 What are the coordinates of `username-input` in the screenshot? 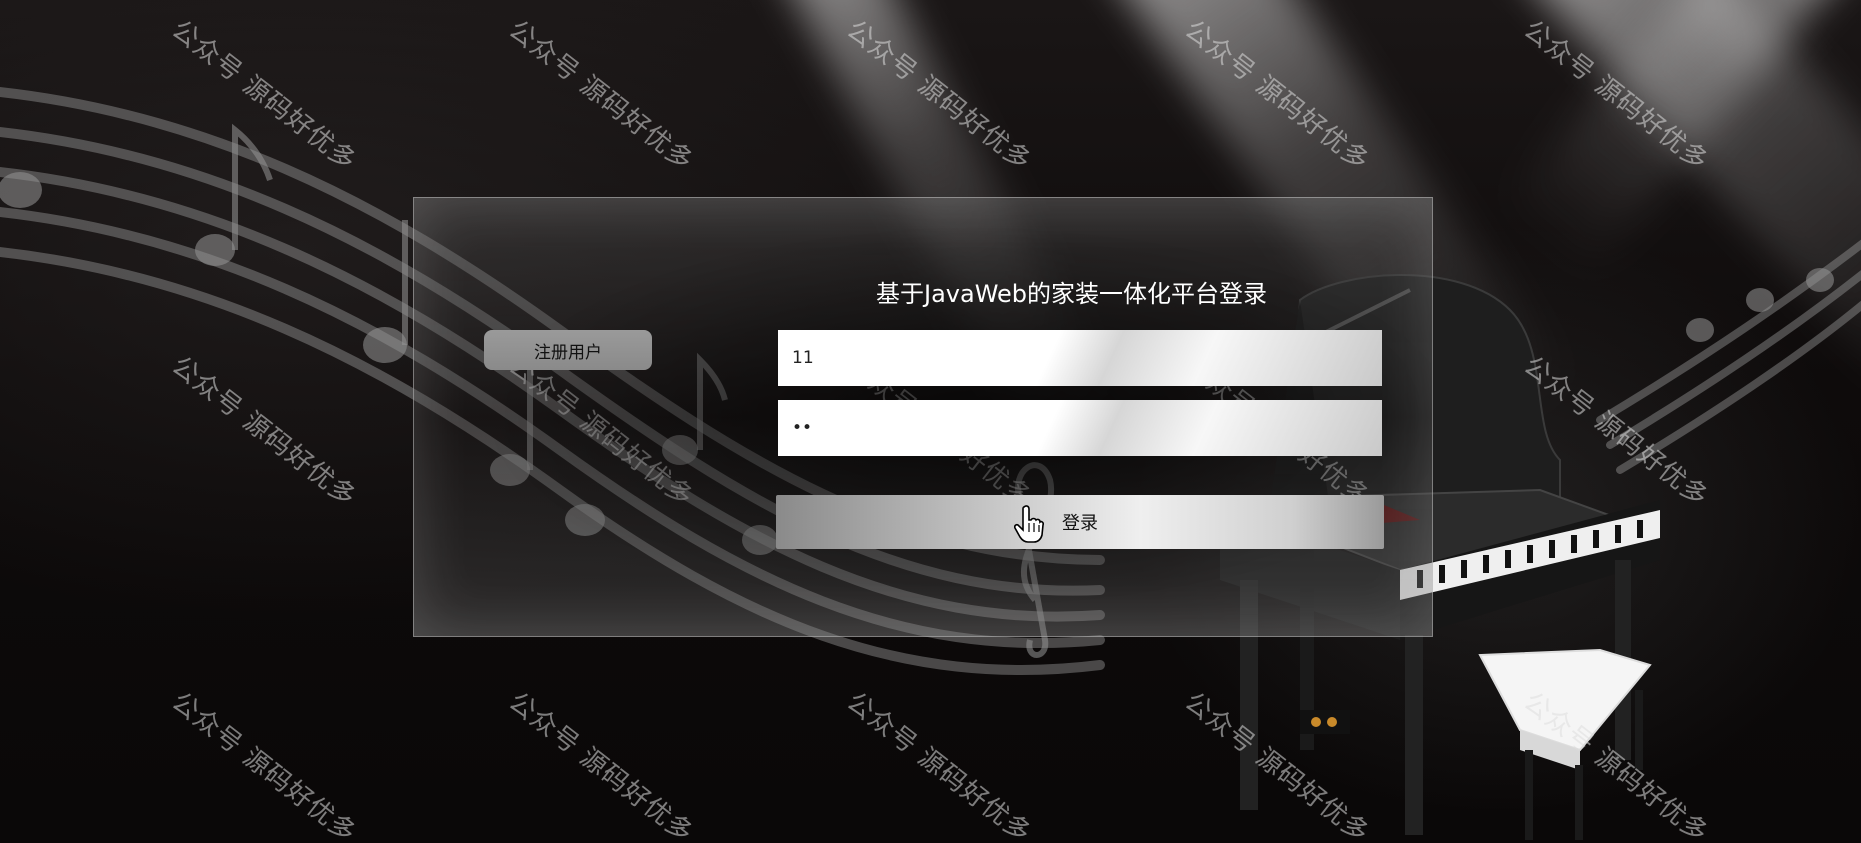 It's located at (1080, 358).